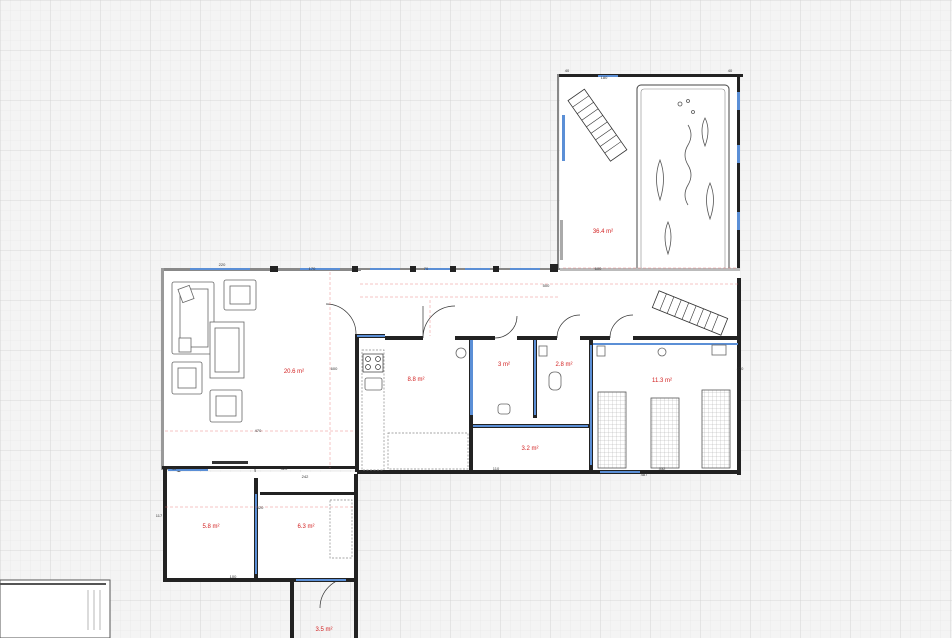 The width and height of the screenshot is (952, 638). Describe the element at coordinates (193, 318) in the screenshot. I see `sofa-icon` at that location.